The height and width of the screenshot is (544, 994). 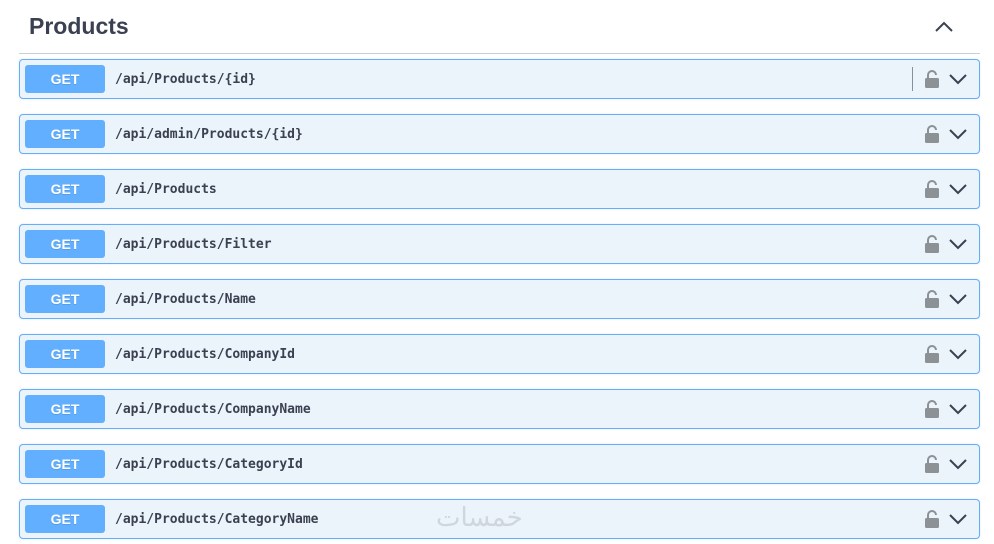 I want to click on operation-path: /api/Products/CategoryId, so click(x=209, y=464).